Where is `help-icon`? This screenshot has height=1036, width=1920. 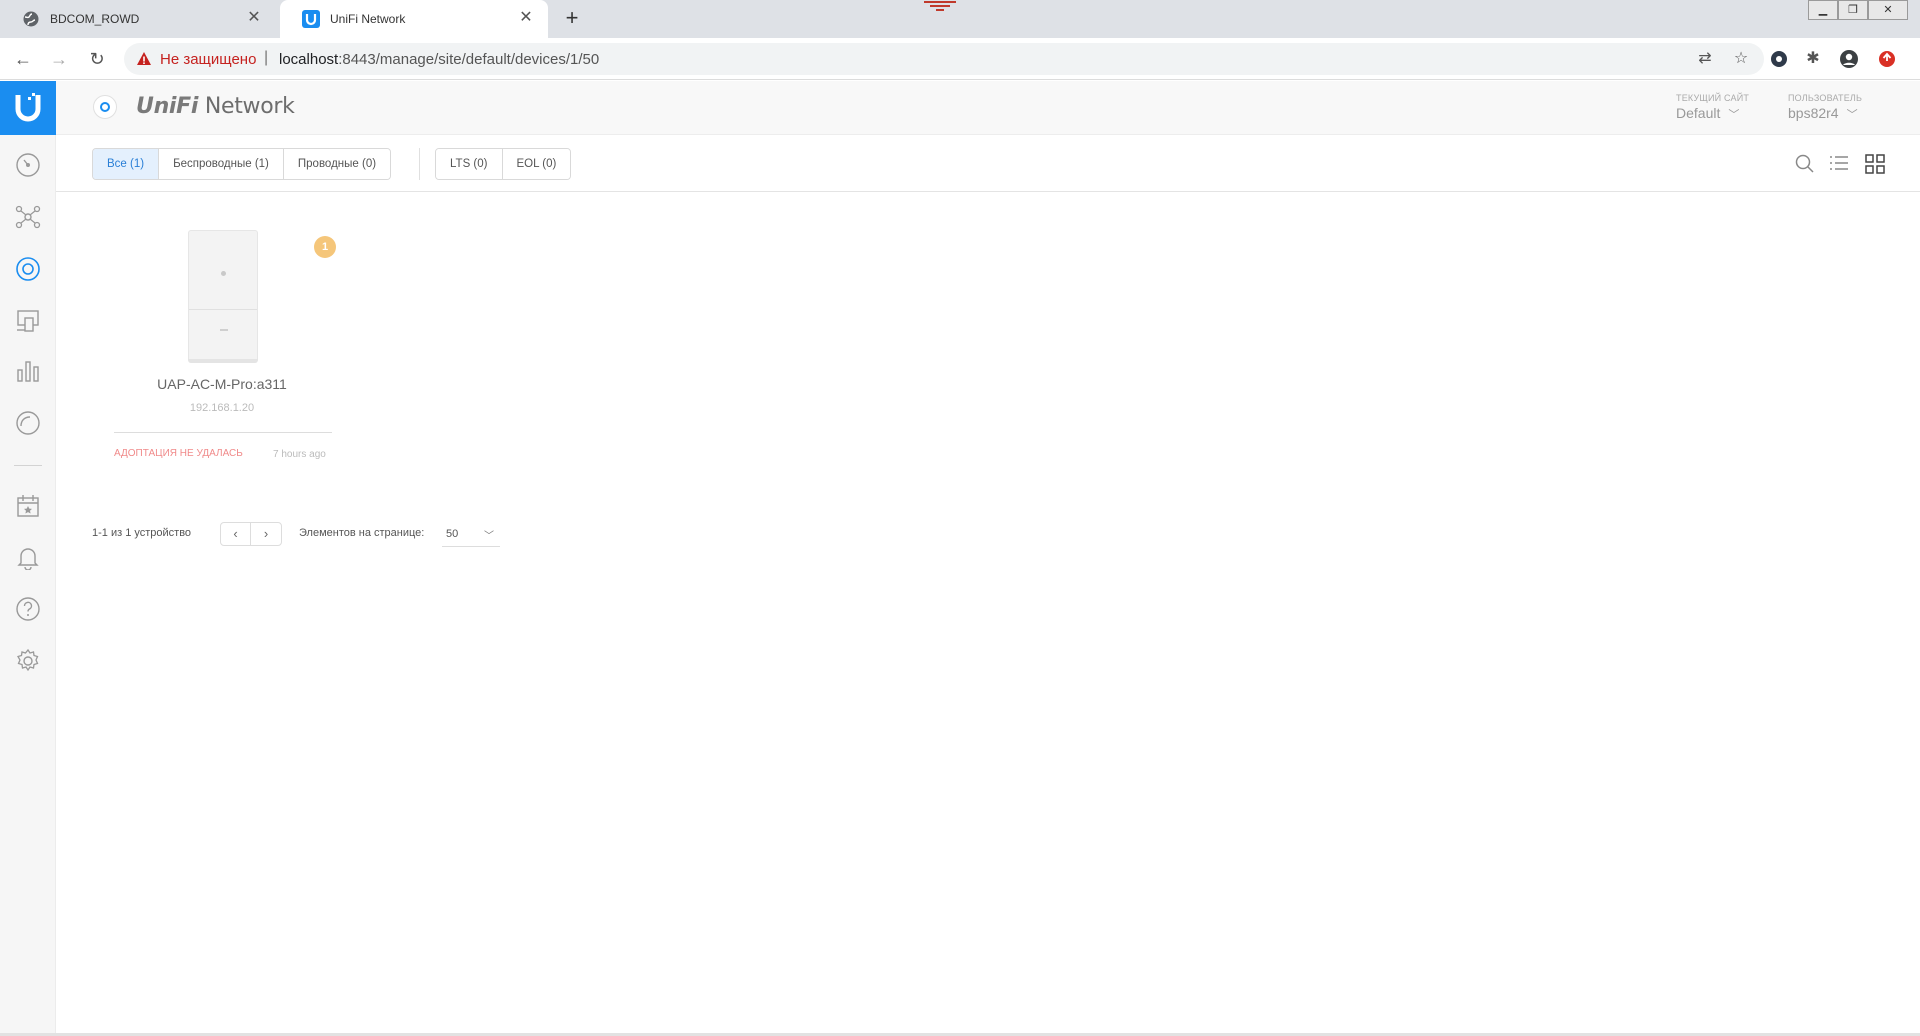 help-icon is located at coordinates (28, 609).